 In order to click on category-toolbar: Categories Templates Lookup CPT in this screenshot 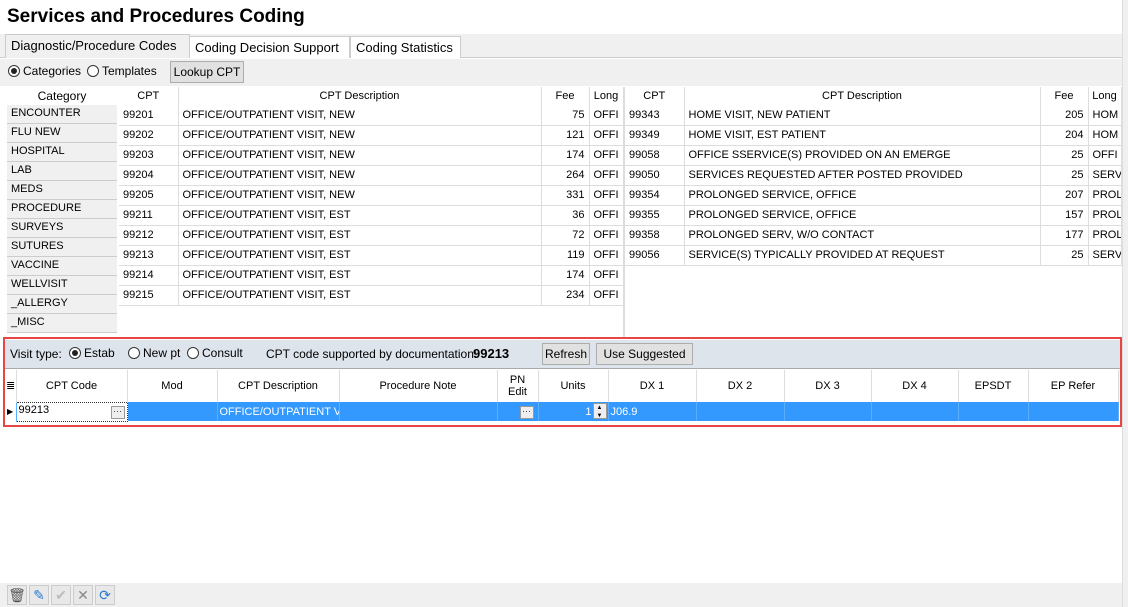, I will do `click(561, 72)`.